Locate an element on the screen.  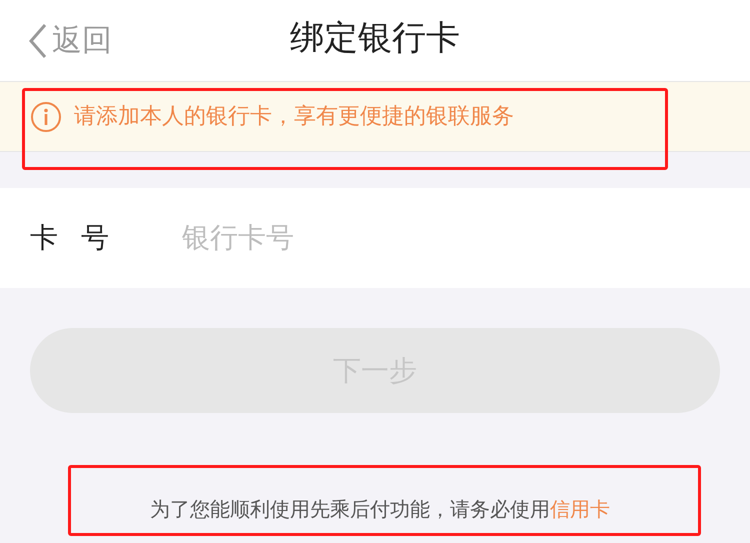
back-button: 返回 is located at coordinates (70, 40).